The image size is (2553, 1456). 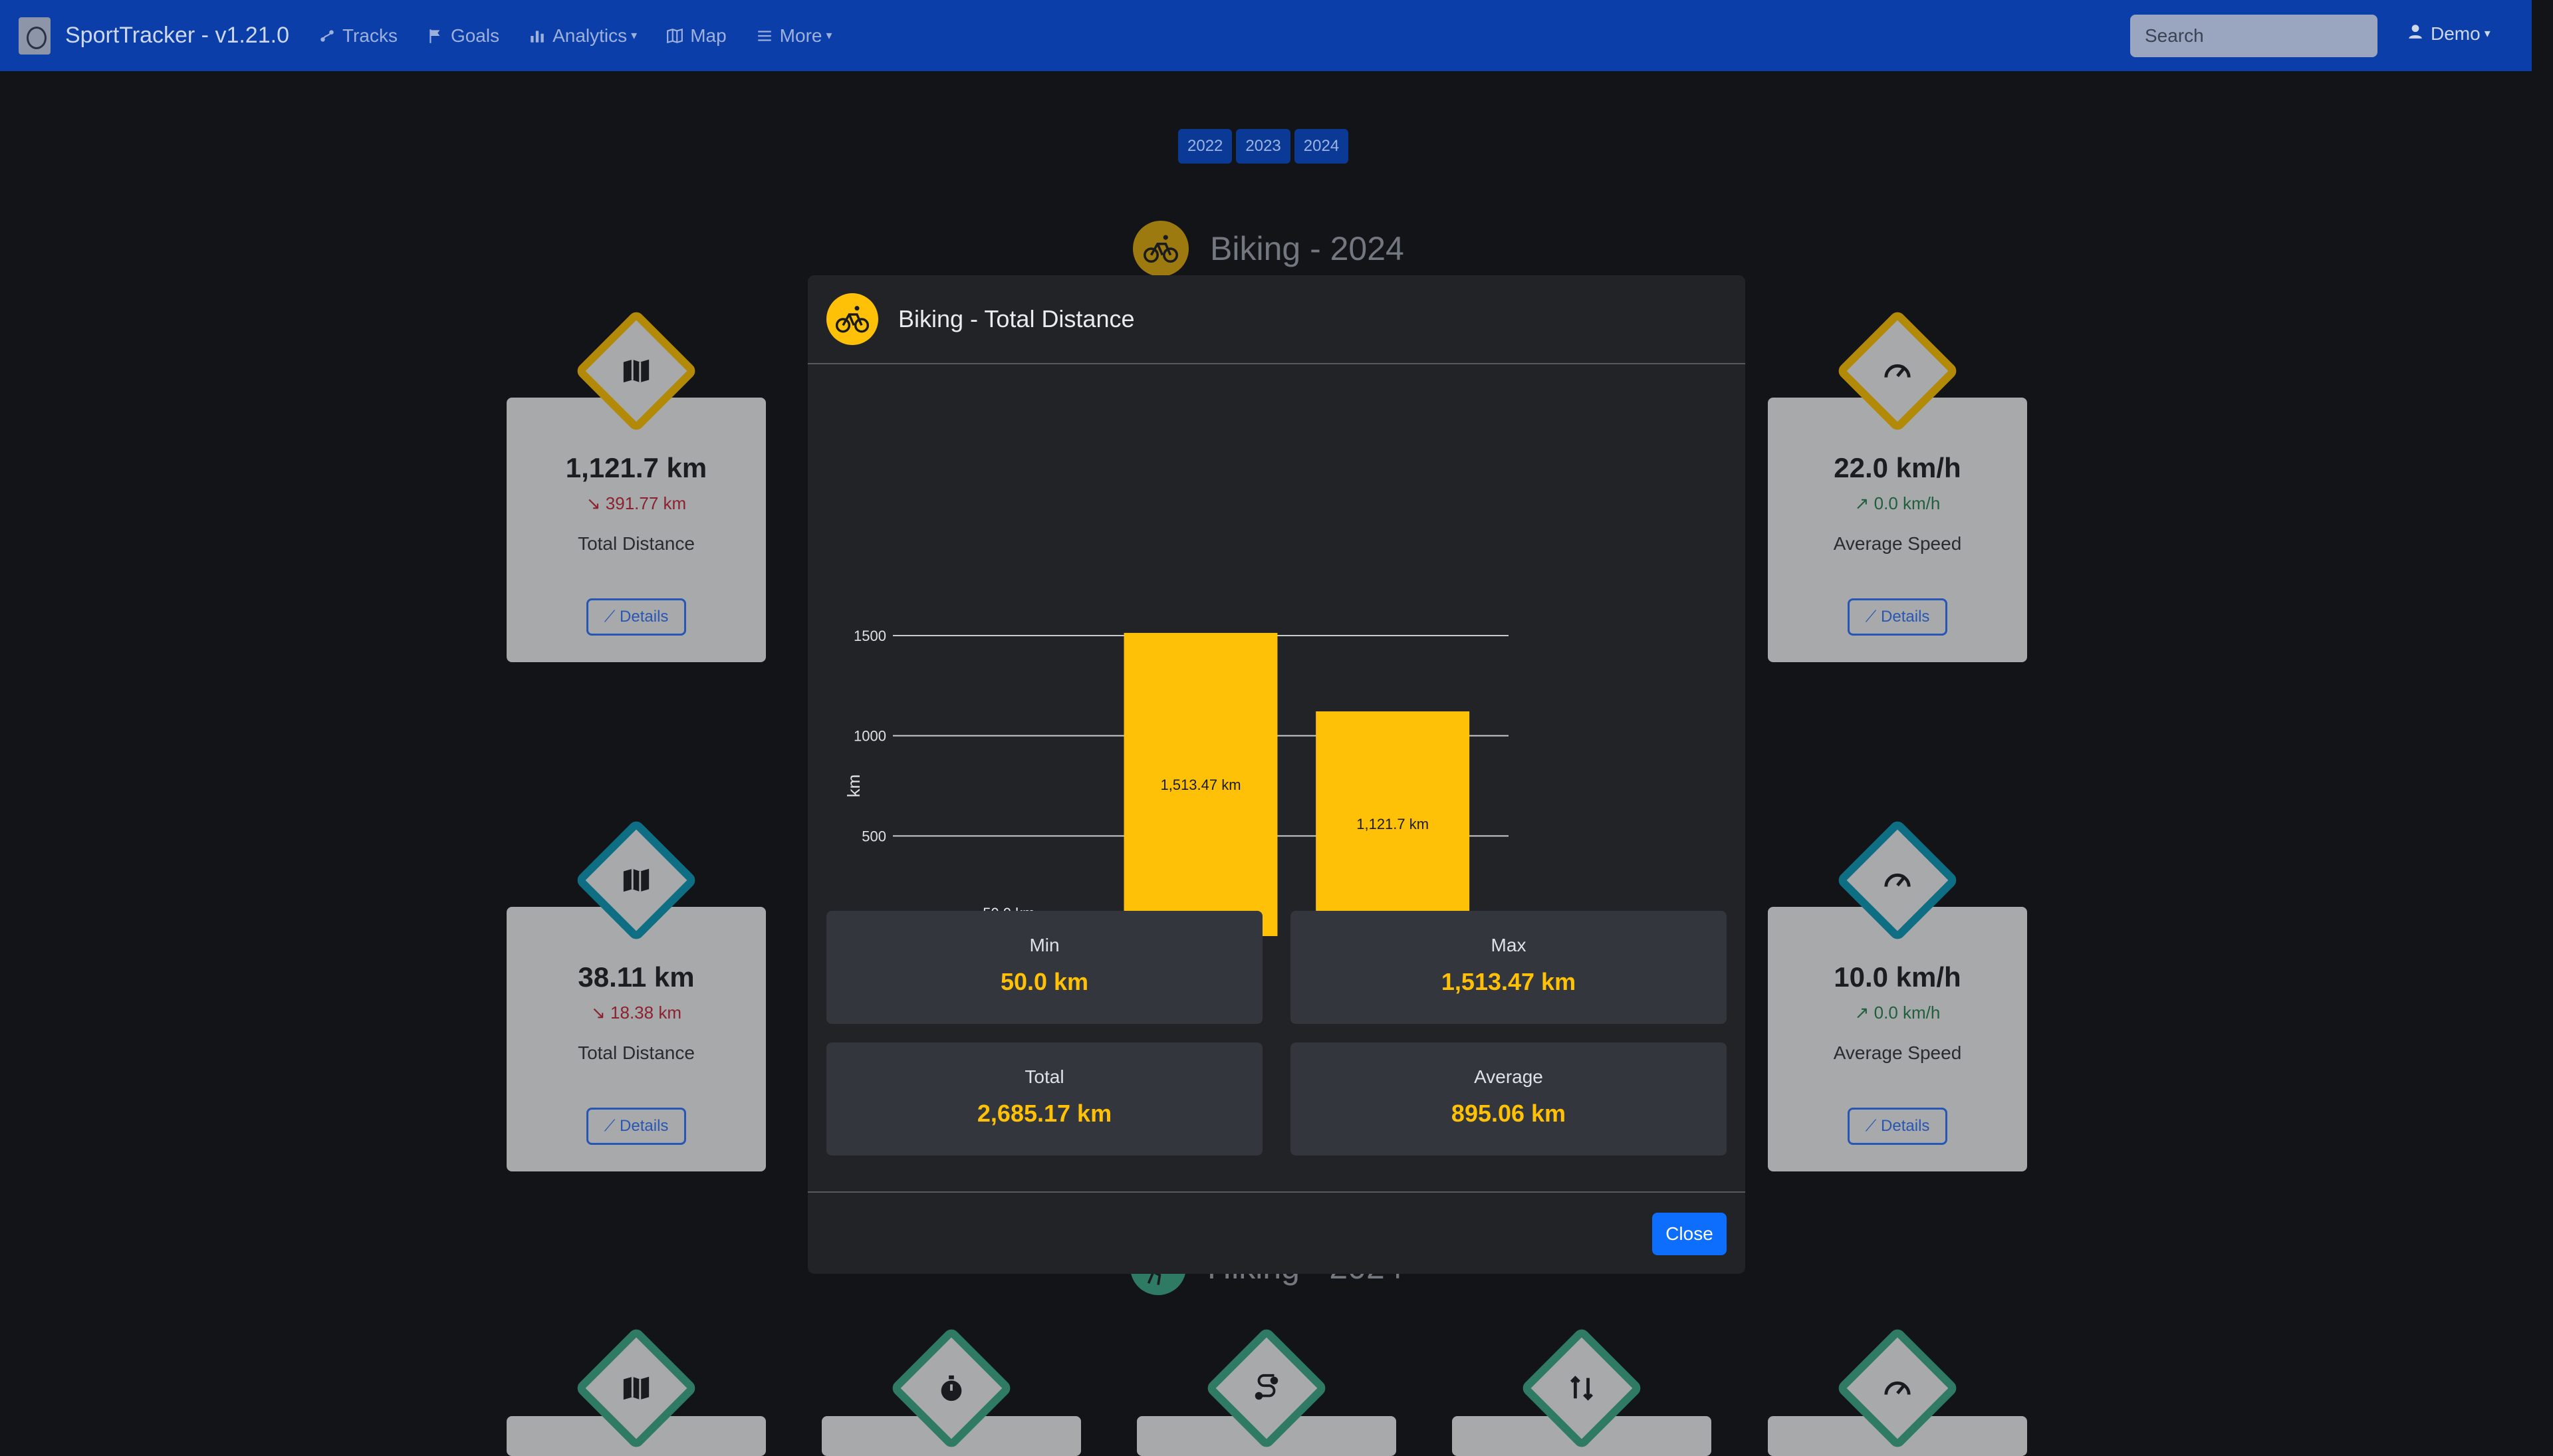 I want to click on card-value: 22.0 km/h, so click(x=1897, y=468).